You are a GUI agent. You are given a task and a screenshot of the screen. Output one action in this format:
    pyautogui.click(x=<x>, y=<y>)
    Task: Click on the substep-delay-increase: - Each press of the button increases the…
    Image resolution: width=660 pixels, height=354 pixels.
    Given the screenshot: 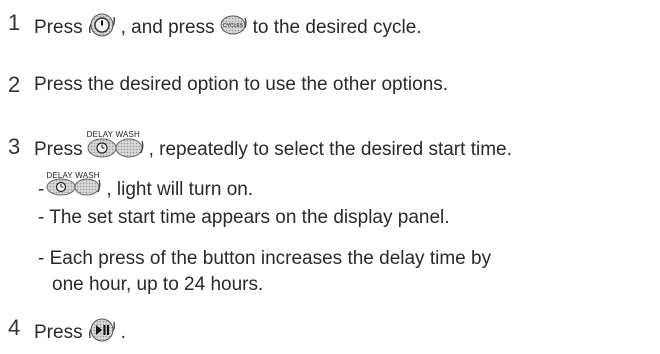 What is the action you would take?
    pyautogui.click(x=265, y=258)
    